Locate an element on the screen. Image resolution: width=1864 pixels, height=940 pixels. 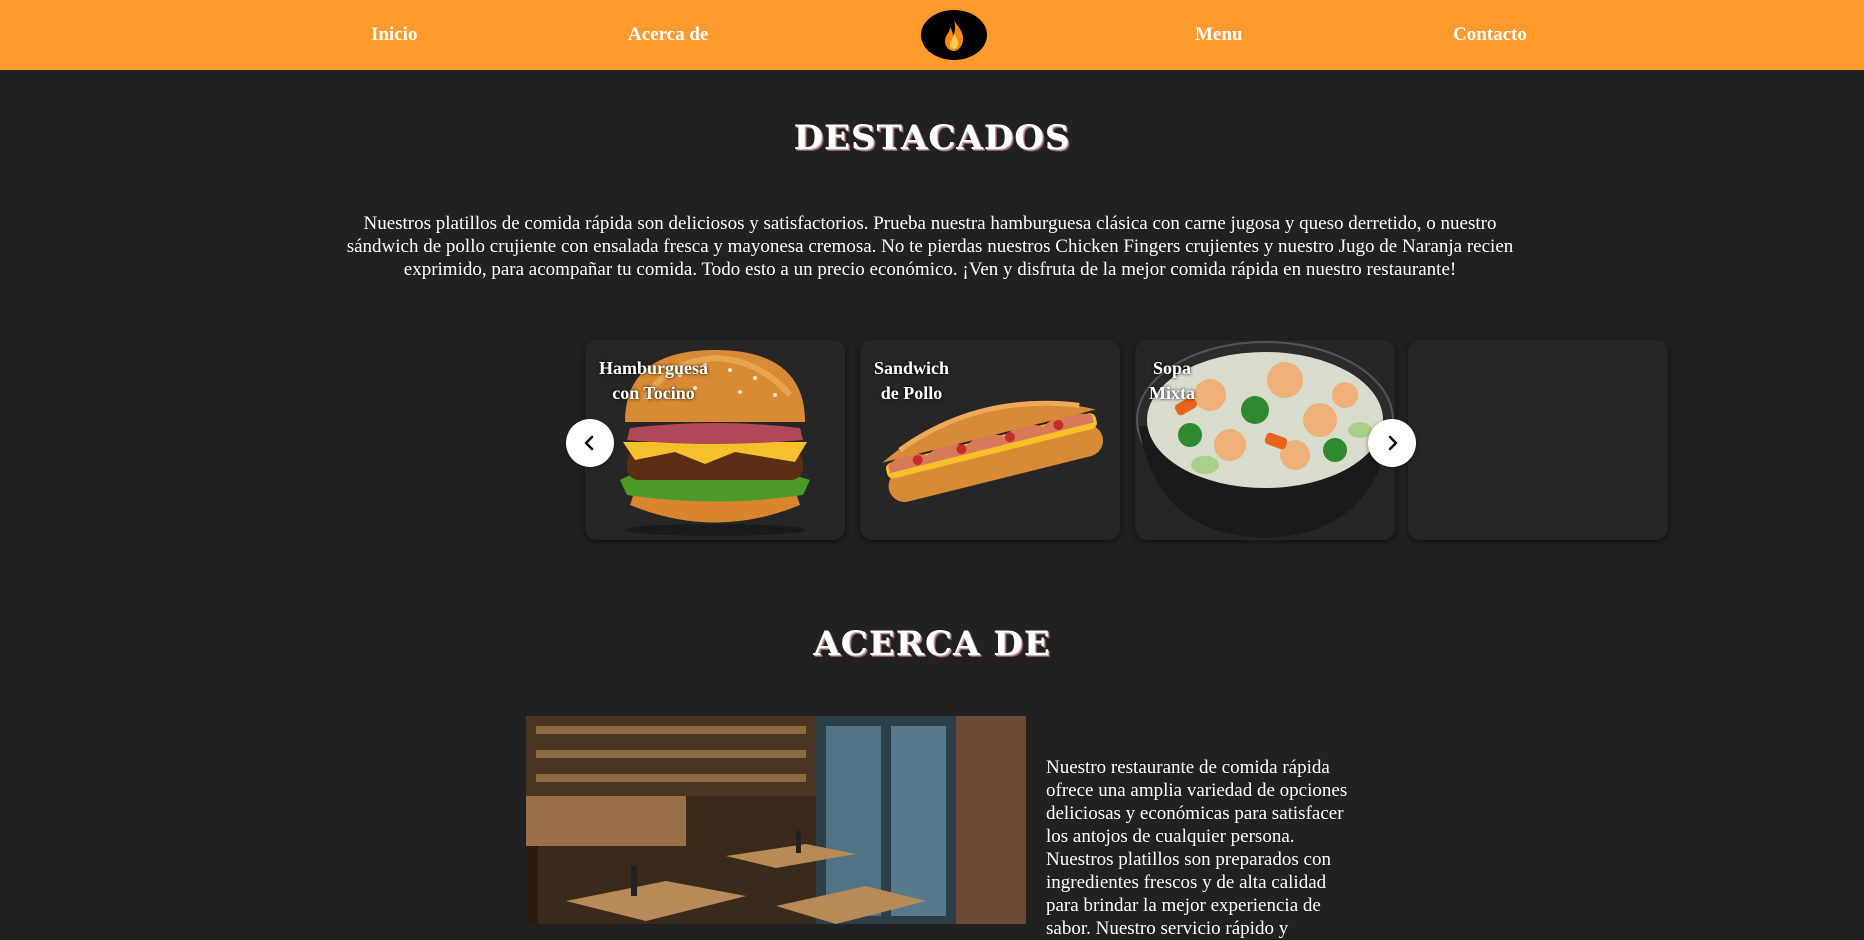
flame-icon is located at coordinates (954, 35).